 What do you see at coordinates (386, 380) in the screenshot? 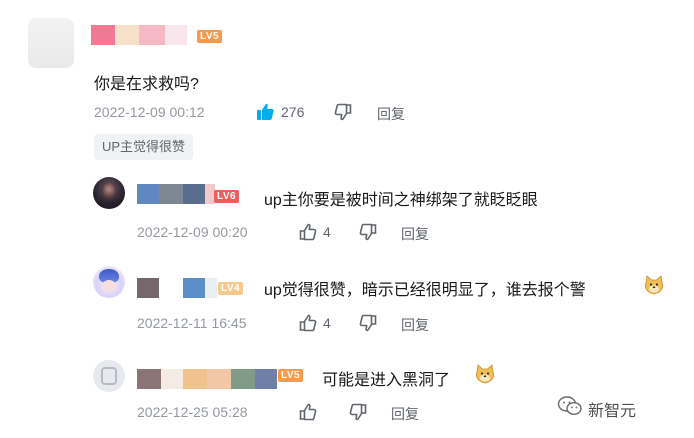
I see `reply-text: 可能是进入黑洞了` at bounding box center [386, 380].